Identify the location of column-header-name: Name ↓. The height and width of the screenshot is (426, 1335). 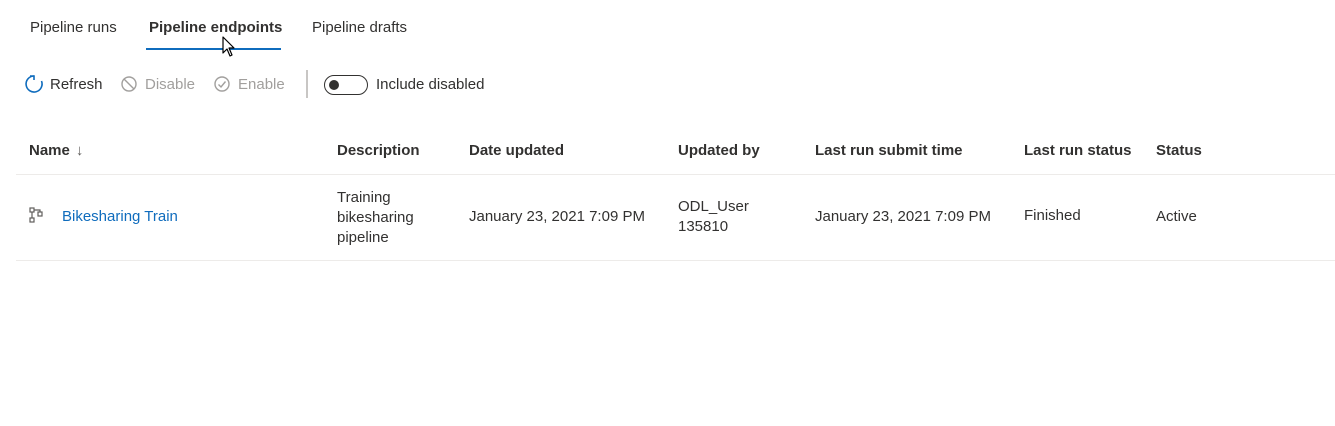
(56, 150).